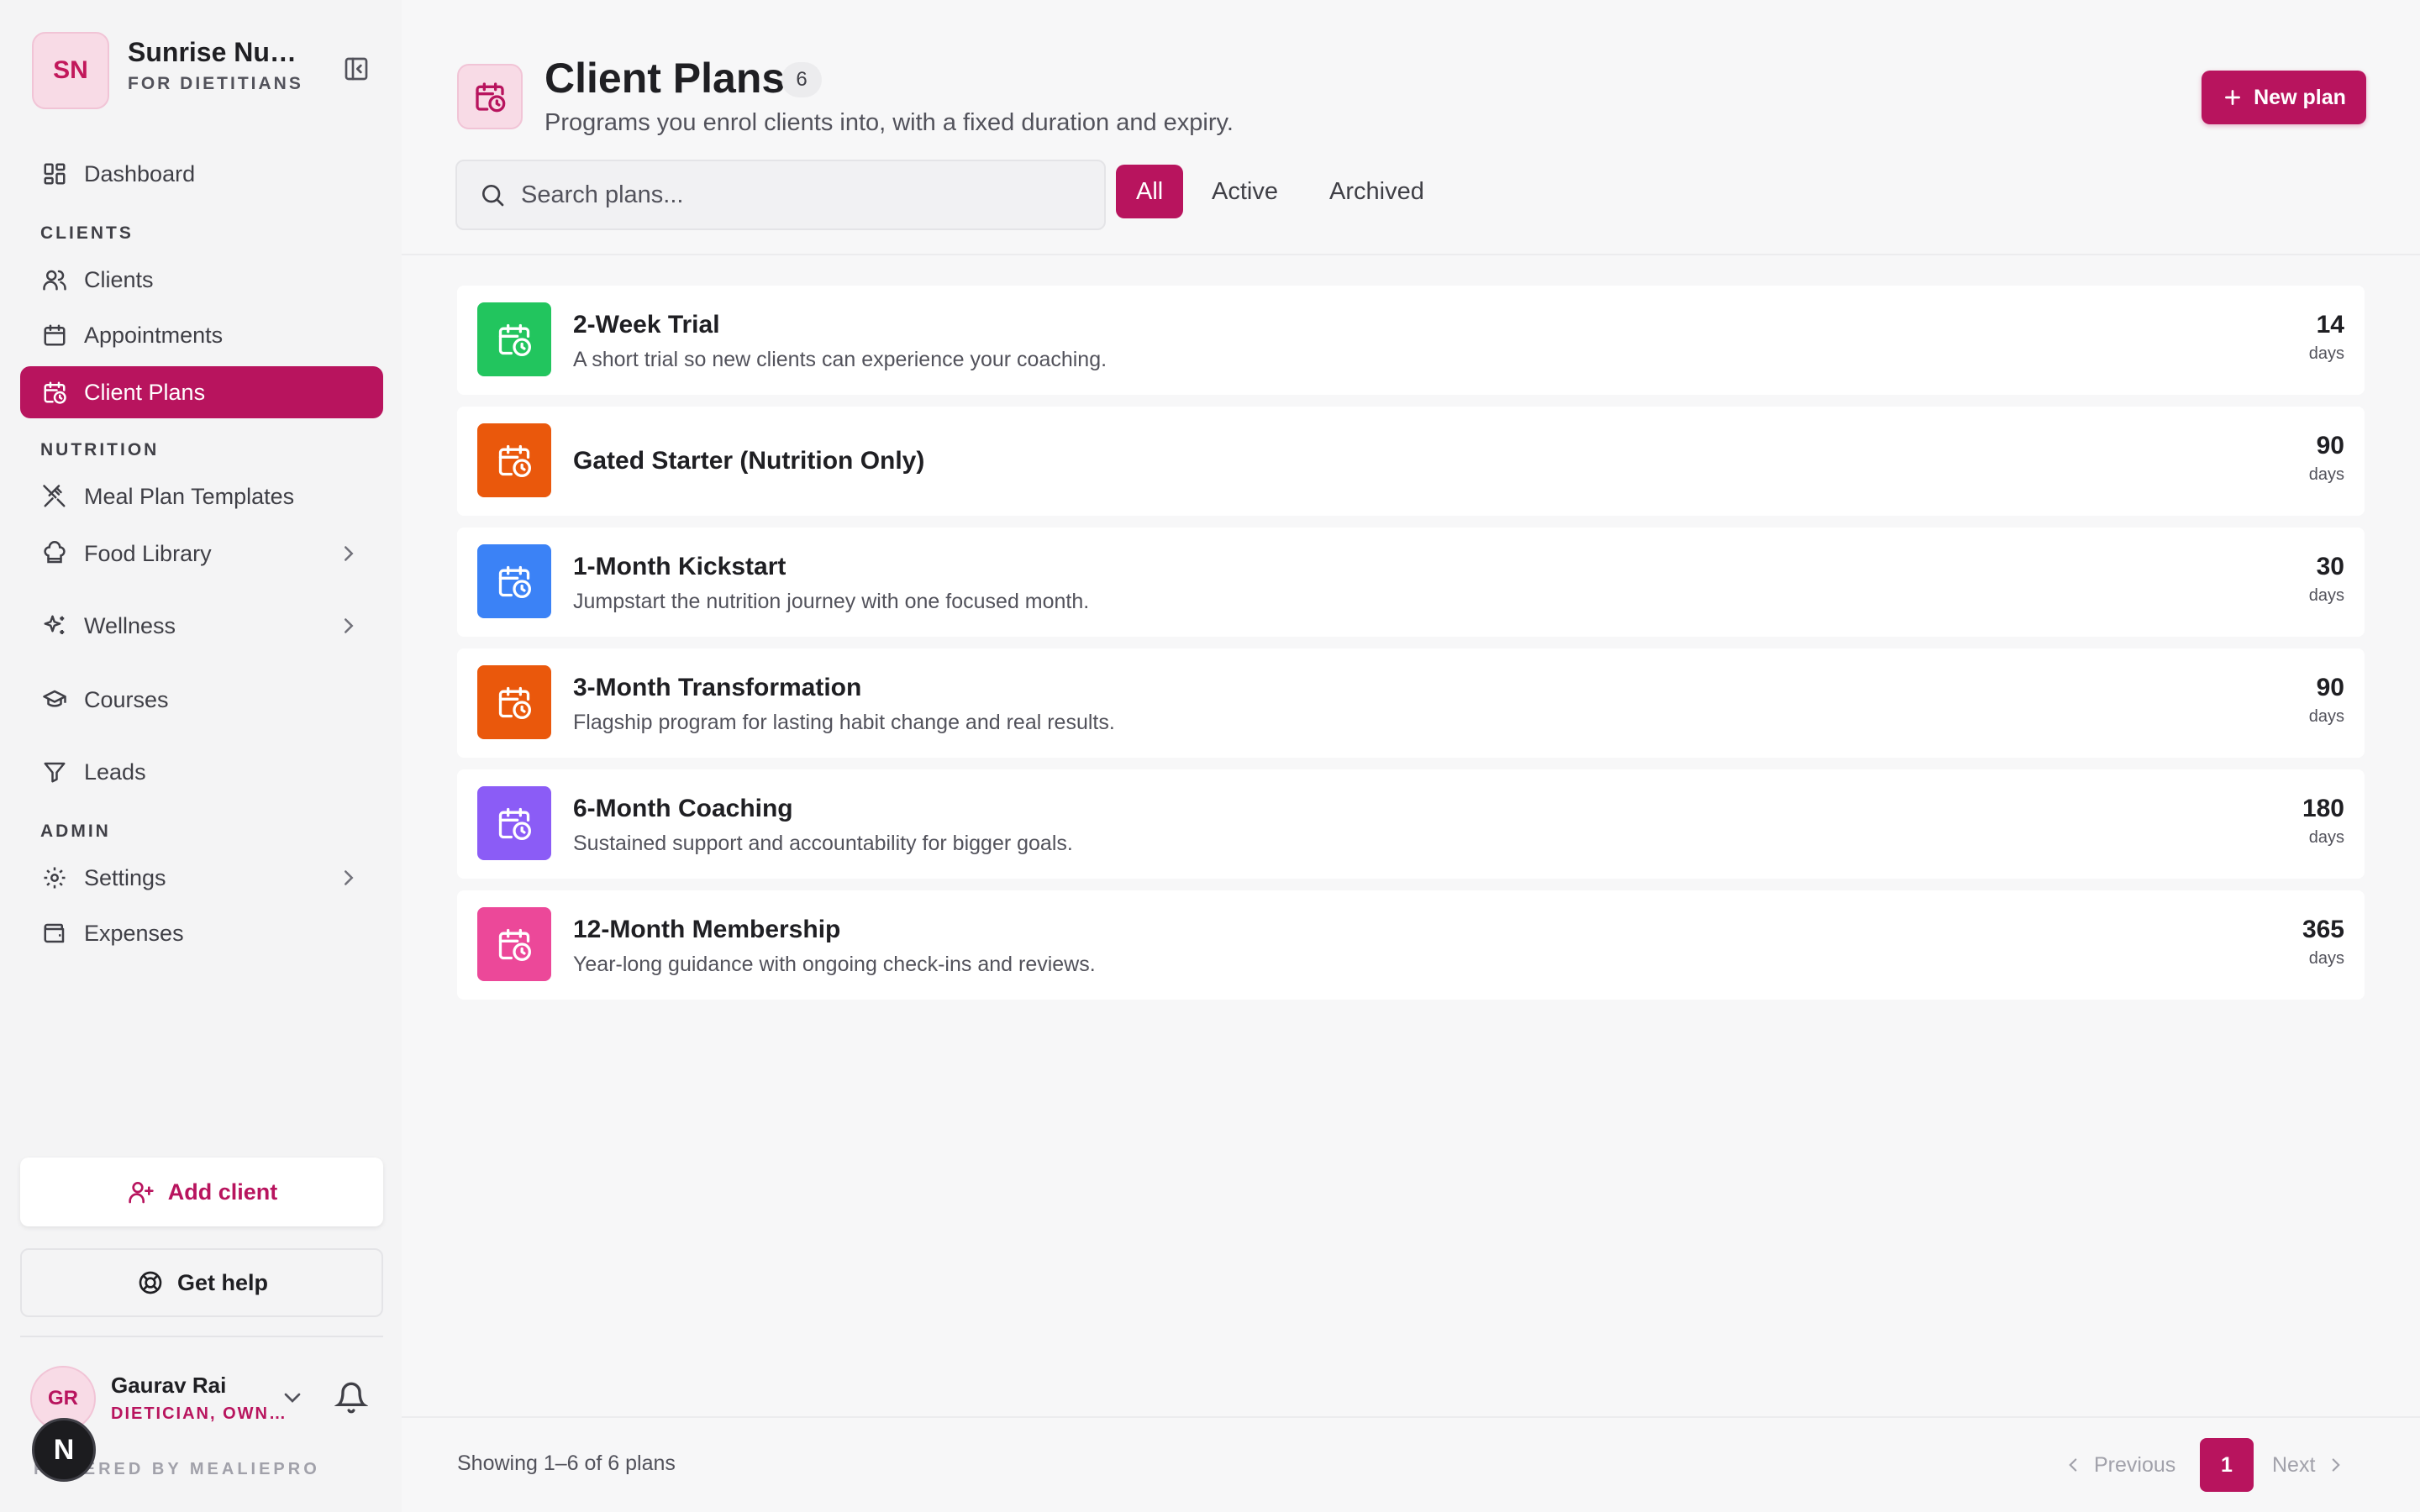  Describe the element at coordinates (222, 1282) in the screenshot. I see `get-help-label: Get help` at that location.